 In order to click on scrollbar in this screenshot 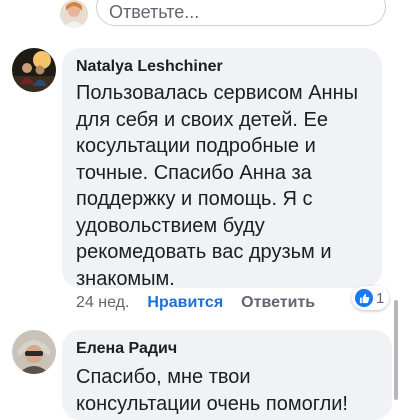, I will do `click(396, 350)`.